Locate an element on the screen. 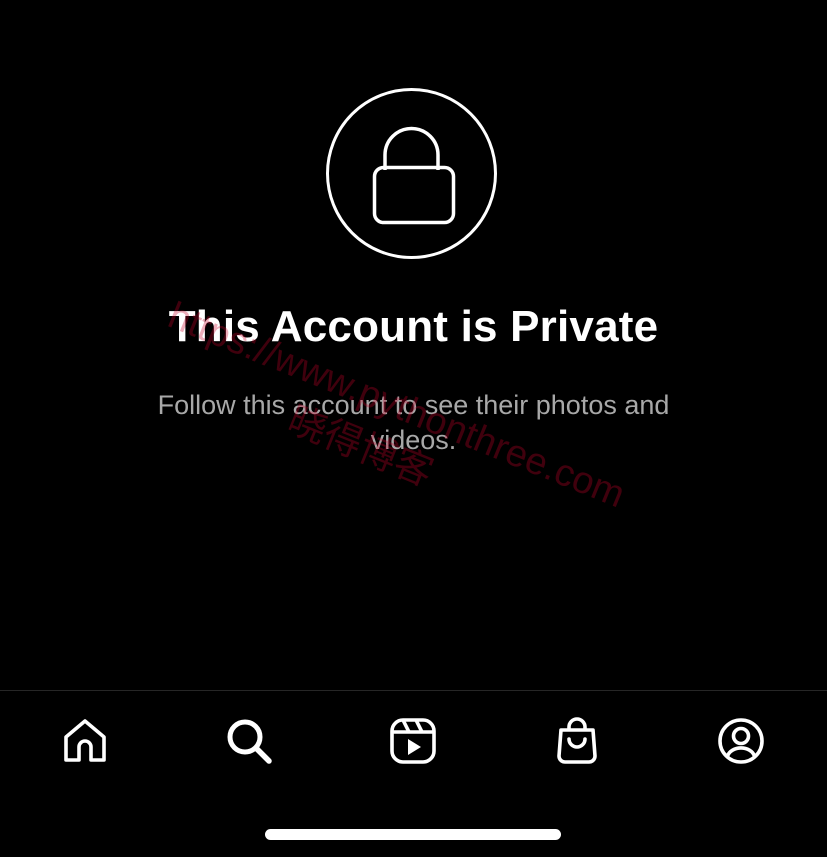 This screenshot has width=827, height=857. tab-home is located at coordinates (85, 741).